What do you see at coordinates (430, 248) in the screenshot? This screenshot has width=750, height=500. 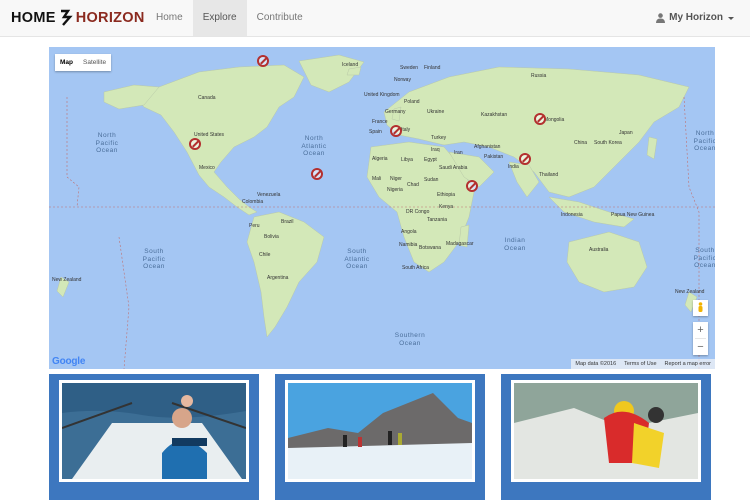 I see `country-label: Botswana` at bounding box center [430, 248].